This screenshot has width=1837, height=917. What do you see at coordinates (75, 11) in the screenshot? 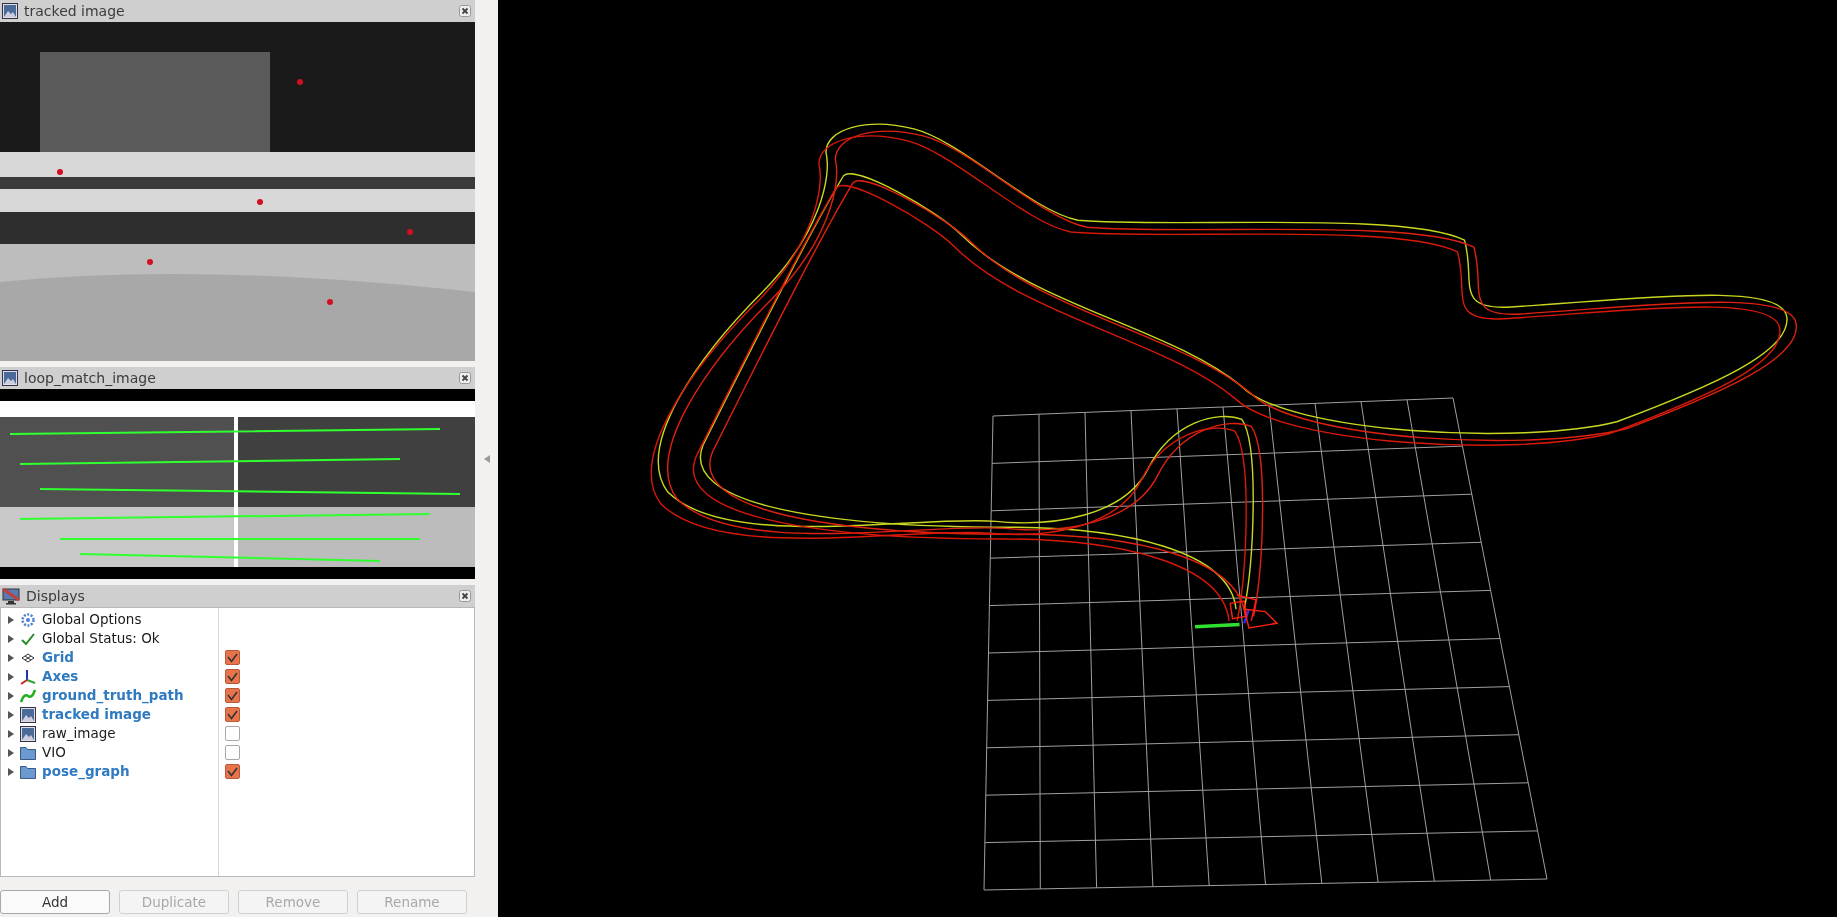
I see `panel-title: tracked image` at bounding box center [75, 11].